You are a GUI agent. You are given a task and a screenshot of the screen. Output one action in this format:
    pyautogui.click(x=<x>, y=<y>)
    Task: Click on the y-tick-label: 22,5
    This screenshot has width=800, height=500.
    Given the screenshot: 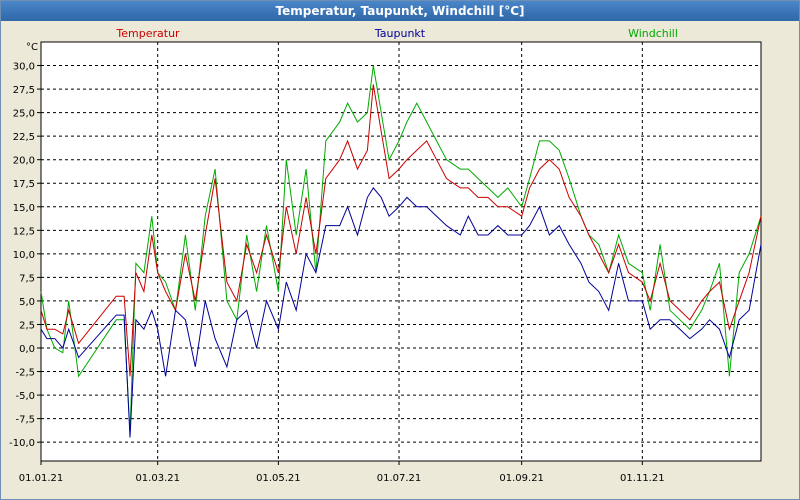 What is the action you would take?
    pyautogui.click(x=24, y=137)
    